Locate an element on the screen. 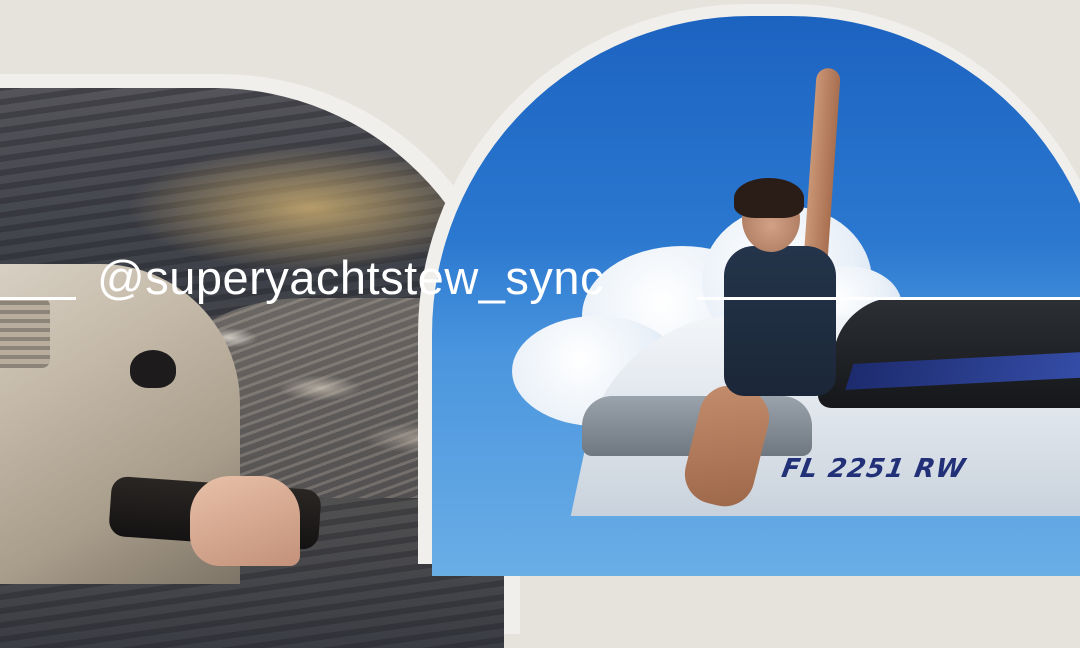 The width and height of the screenshot is (1080, 648). hull-registration-text: FL 2251 RW is located at coordinates (874, 469).